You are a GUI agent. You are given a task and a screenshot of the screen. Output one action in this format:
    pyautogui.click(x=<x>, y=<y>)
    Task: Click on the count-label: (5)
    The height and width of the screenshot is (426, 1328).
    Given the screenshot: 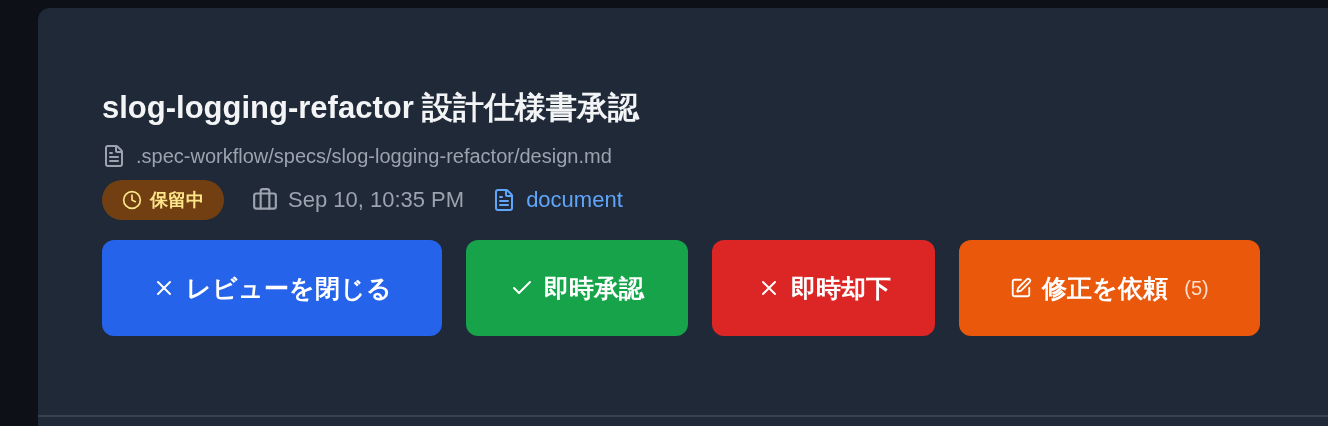 What is the action you would take?
    pyautogui.click(x=1196, y=288)
    